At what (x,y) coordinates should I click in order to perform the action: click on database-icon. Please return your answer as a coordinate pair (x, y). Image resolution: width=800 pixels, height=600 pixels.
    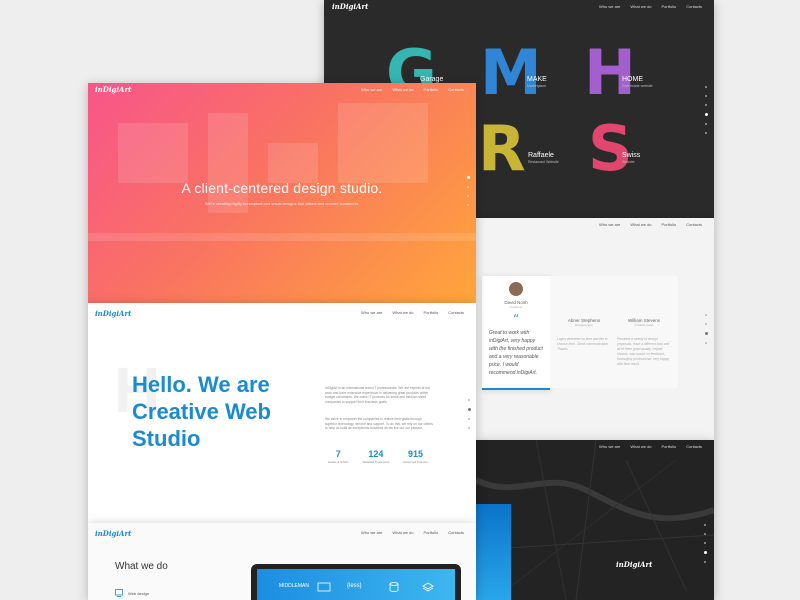
    Looking at the image, I should click on (394, 587).